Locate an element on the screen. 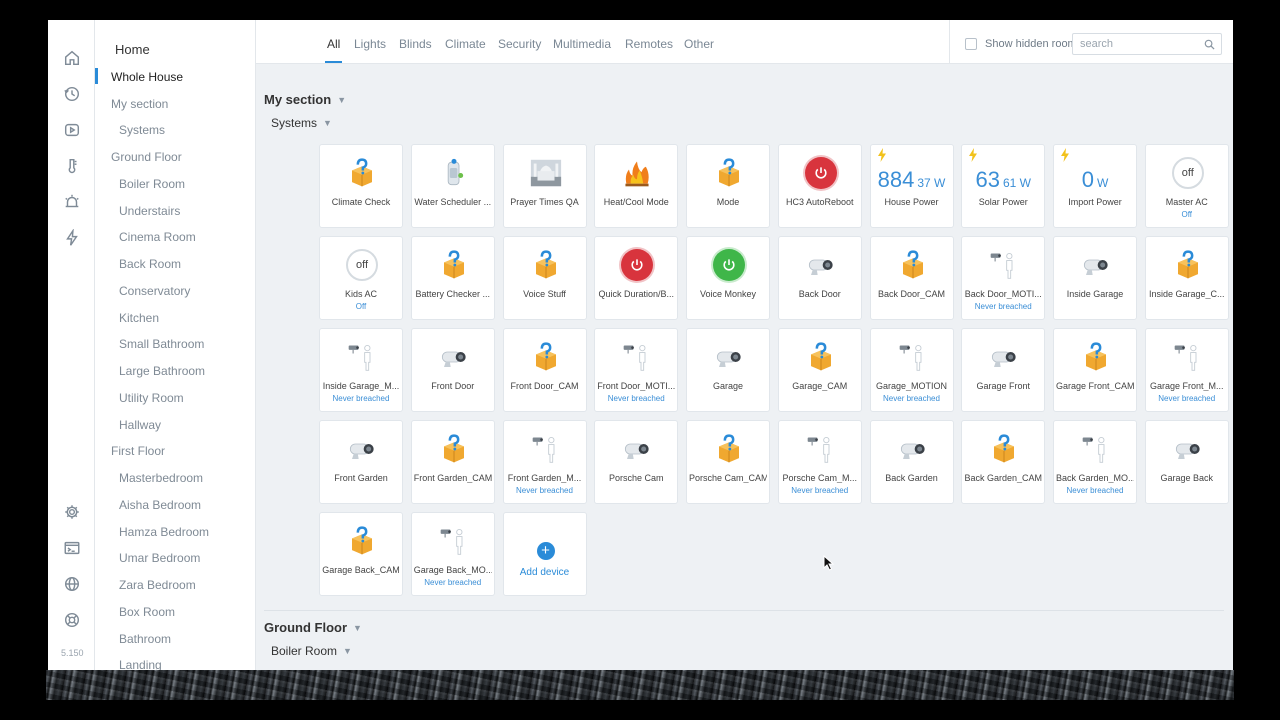 The height and width of the screenshot is (720, 1280). device-tile-master-ac: off Master AC Off is located at coordinates (1186, 186).